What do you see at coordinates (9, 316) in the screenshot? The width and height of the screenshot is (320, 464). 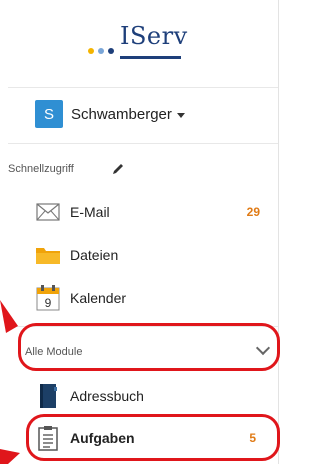 I see `annotation-arrow-upper` at bounding box center [9, 316].